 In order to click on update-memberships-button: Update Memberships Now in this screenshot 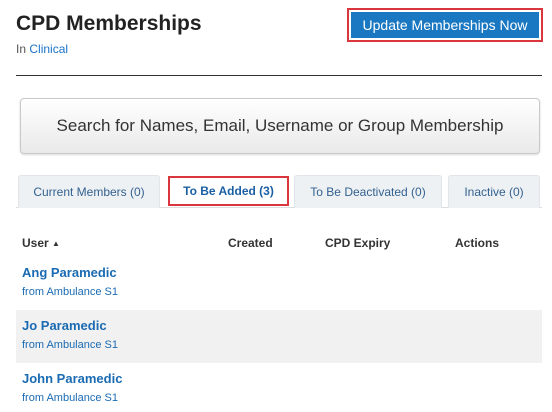, I will do `click(445, 25)`.